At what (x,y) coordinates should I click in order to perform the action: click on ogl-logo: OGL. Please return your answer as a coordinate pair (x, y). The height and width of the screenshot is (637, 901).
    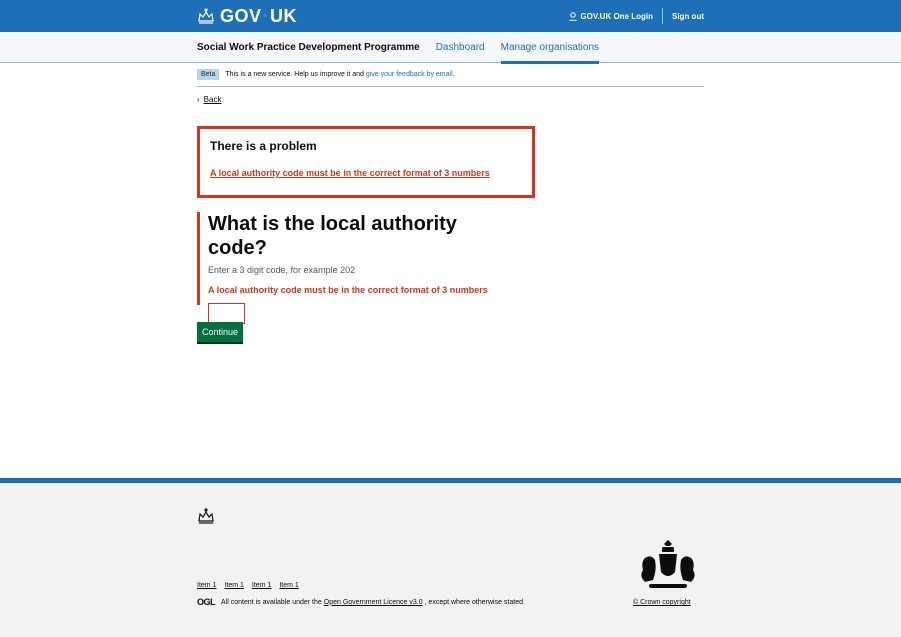
    Looking at the image, I should click on (206, 602).